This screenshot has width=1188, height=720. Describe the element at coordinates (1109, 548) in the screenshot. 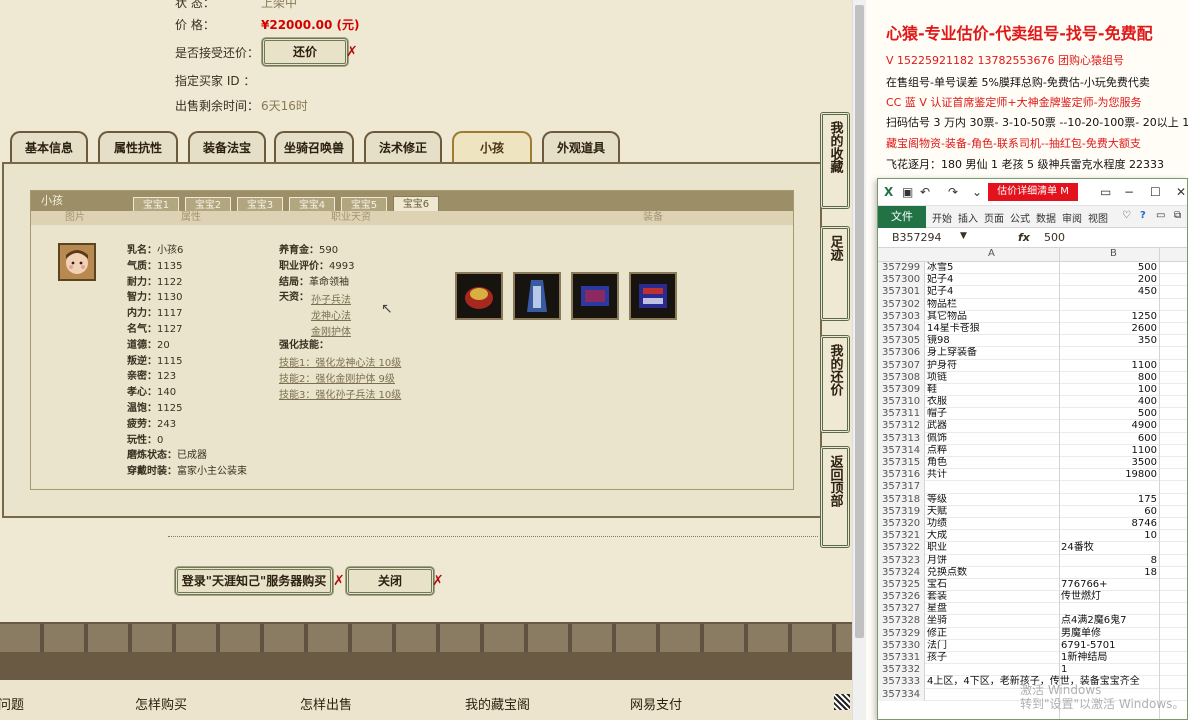

I see `cell-b: 24番牧` at that location.